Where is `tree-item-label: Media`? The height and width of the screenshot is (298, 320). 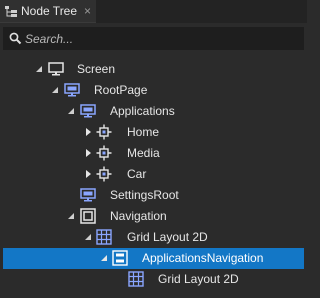
tree-item-label: Media is located at coordinates (143, 153).